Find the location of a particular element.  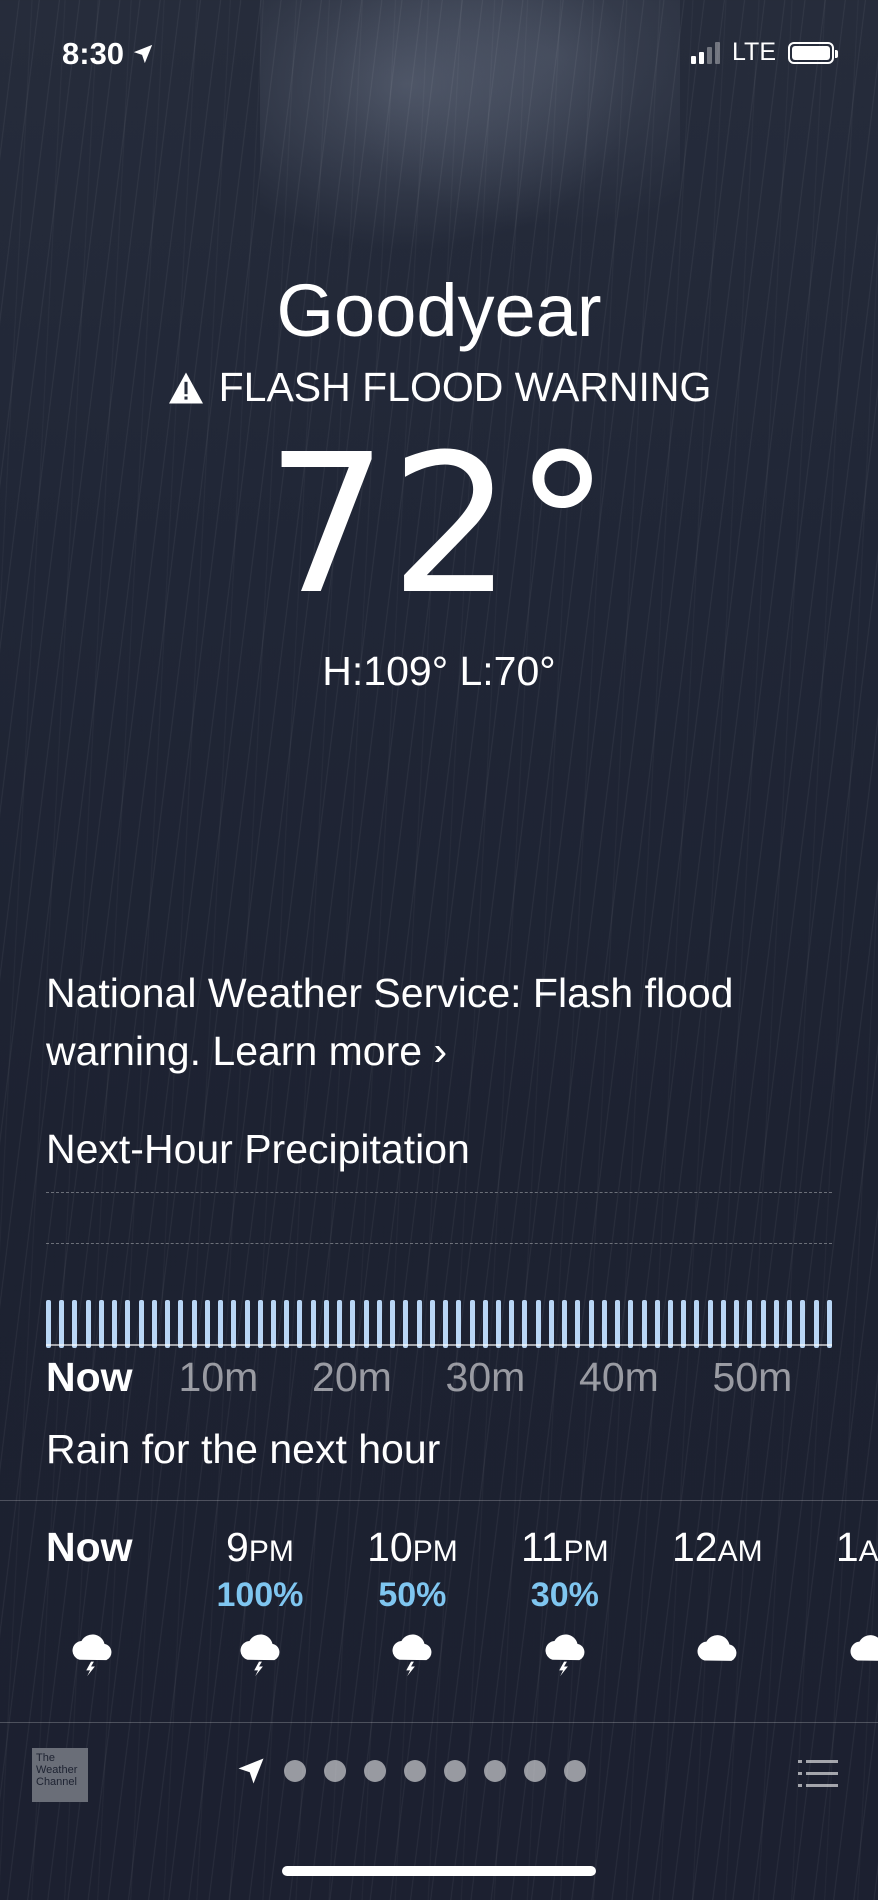

precip-label-now: Now is located at coordinates (89, 1377).